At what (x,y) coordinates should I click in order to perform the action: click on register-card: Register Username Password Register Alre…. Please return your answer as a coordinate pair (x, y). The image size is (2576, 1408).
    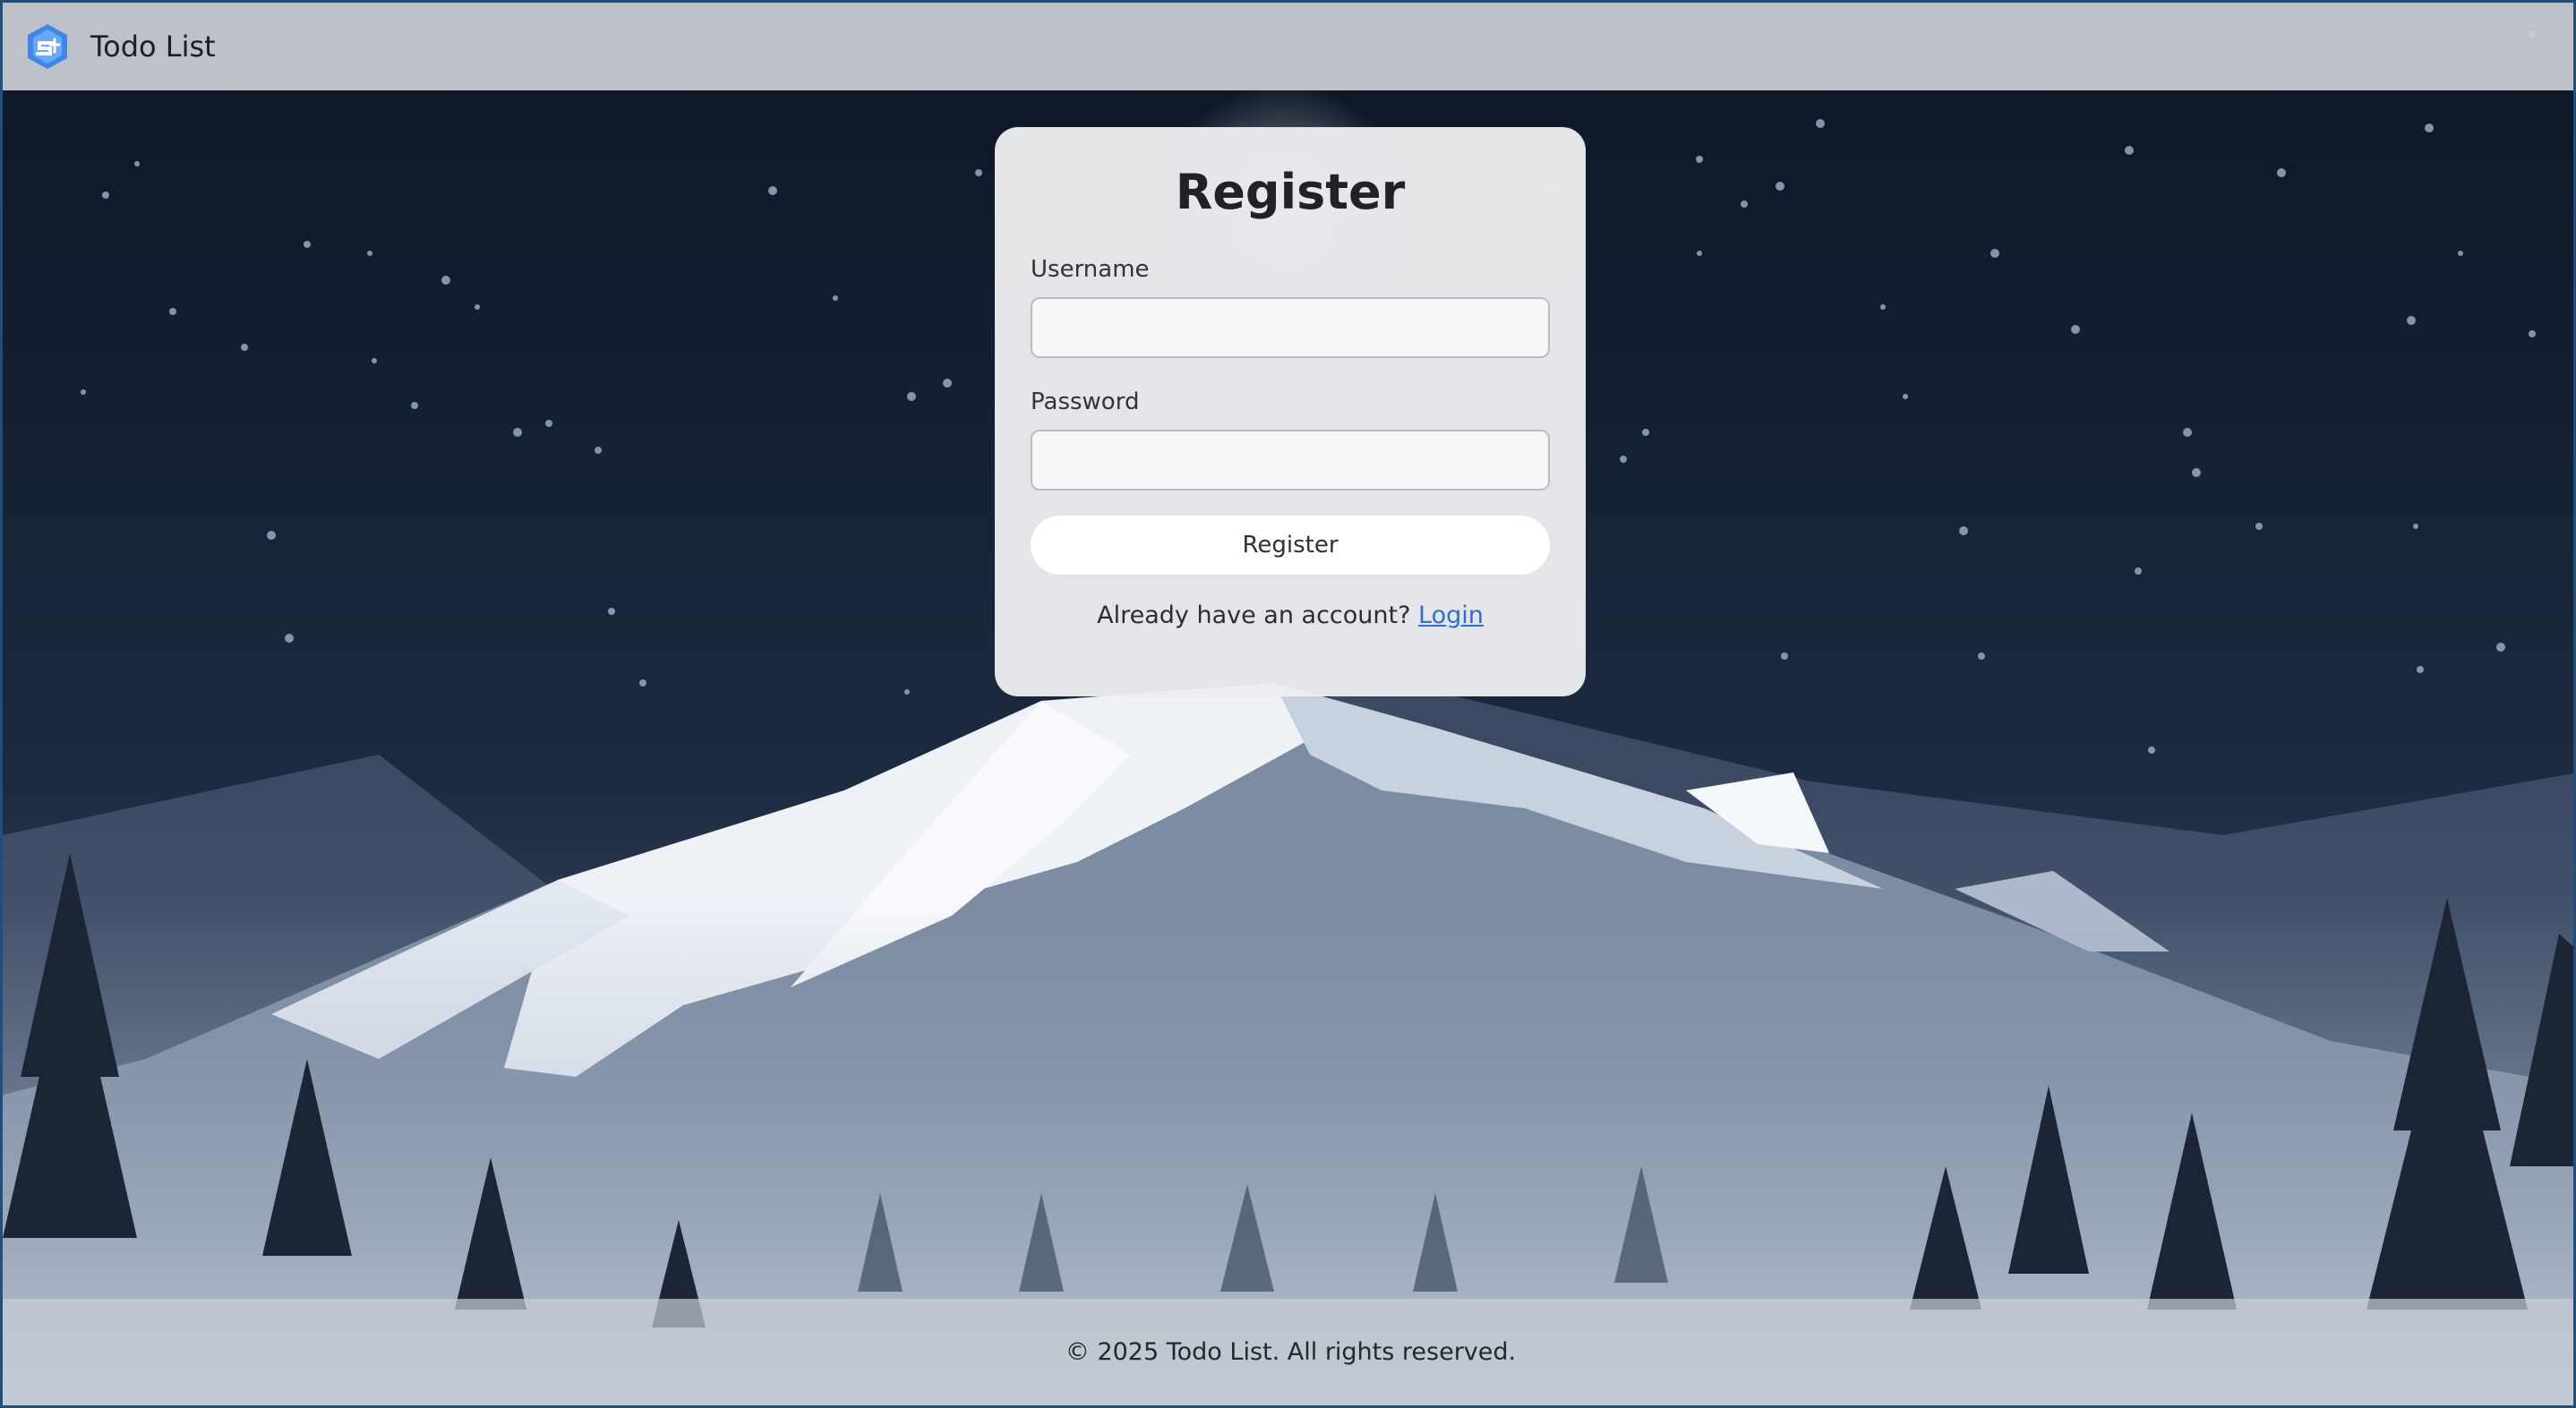
    Looking at the image, I should click on (1290, 411).